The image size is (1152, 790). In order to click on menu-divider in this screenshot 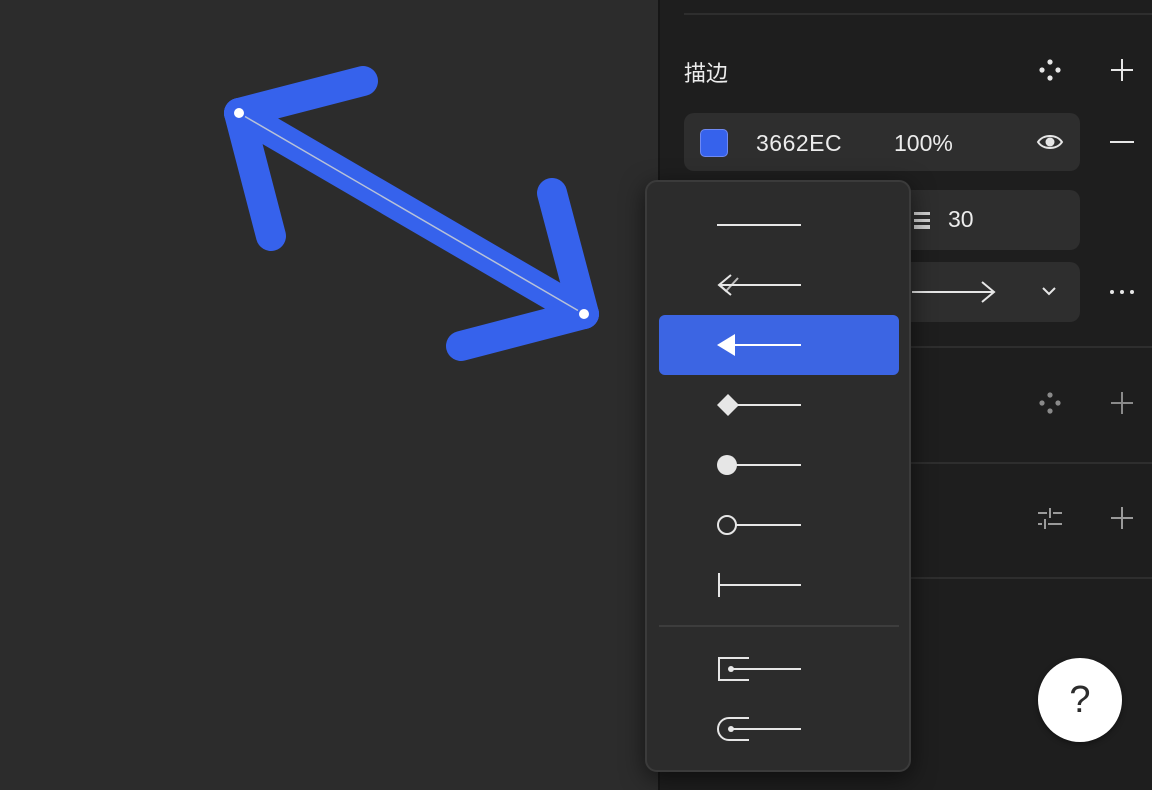, I will do `click(779, 626)`.